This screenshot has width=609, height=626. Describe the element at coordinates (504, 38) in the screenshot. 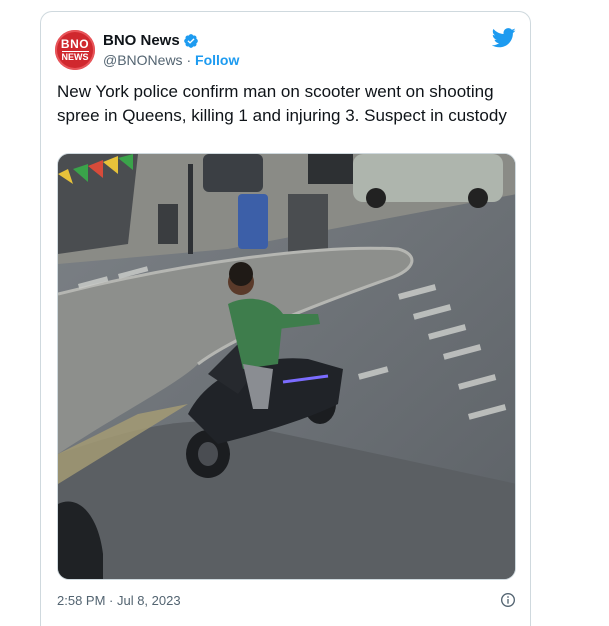

I see `twitter-bird-icon` at that location.